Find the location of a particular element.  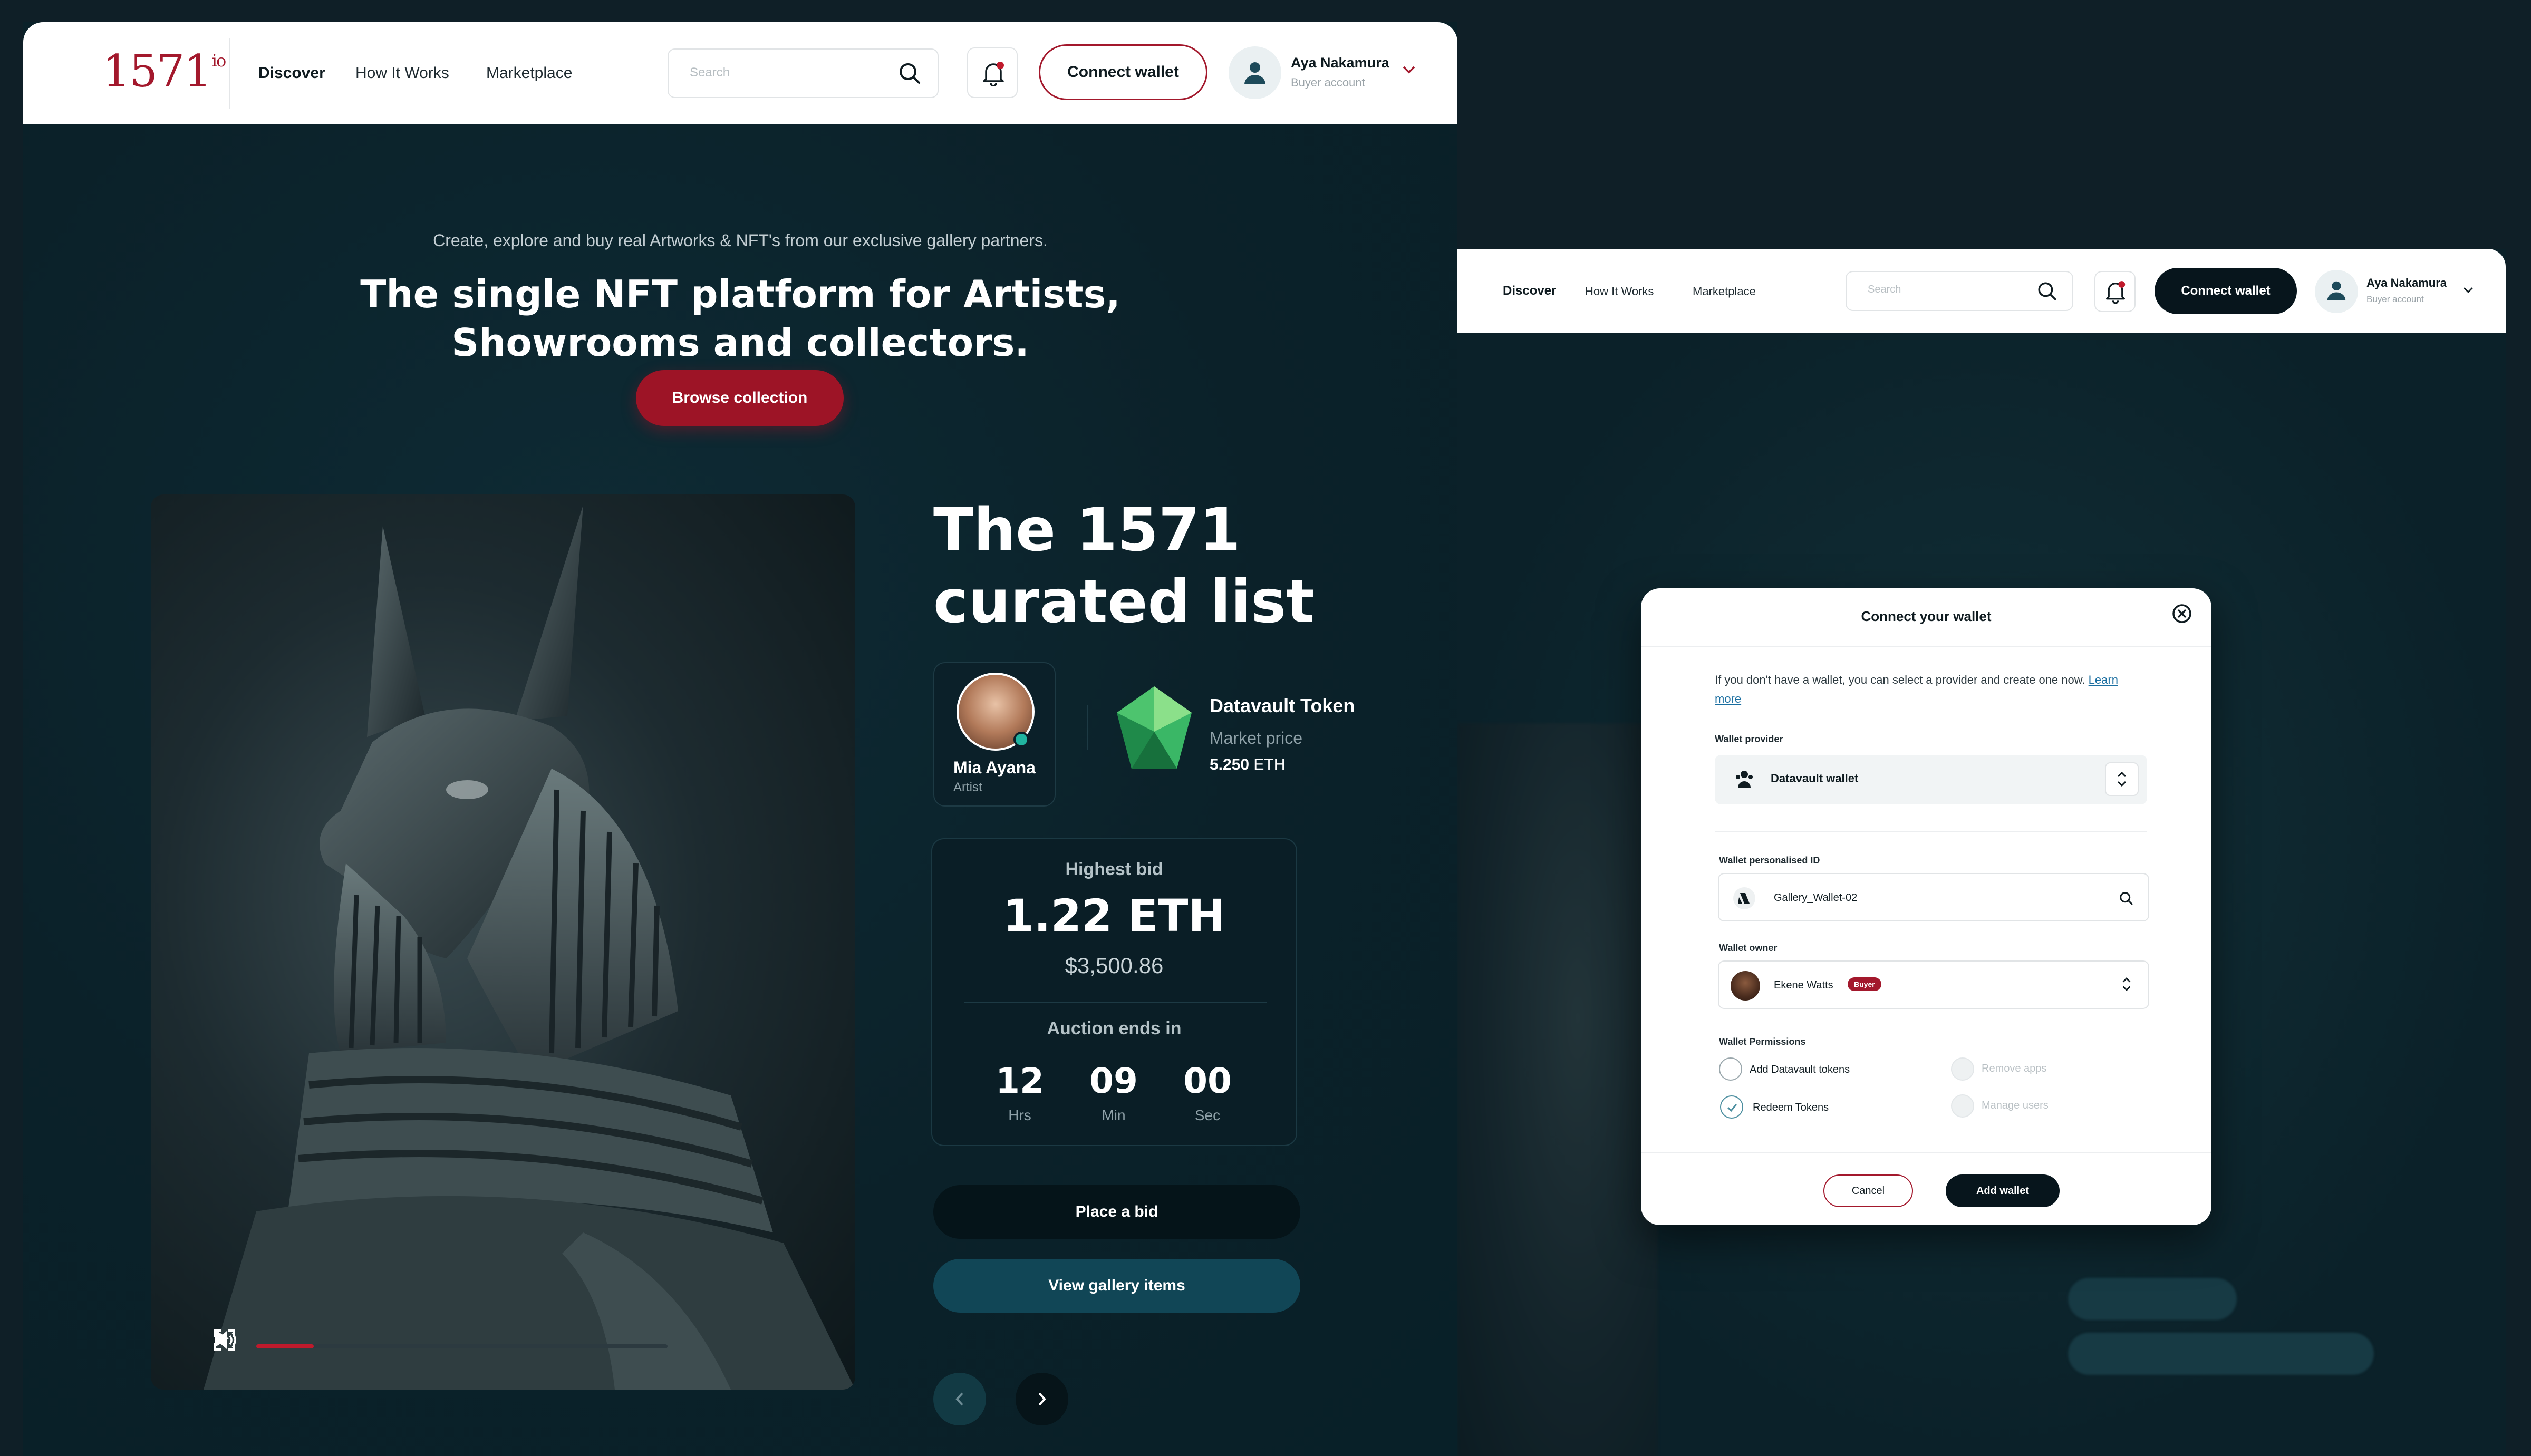

connect-wallet-button-compact: Connect wallet is located at coordinates (2226, 291).